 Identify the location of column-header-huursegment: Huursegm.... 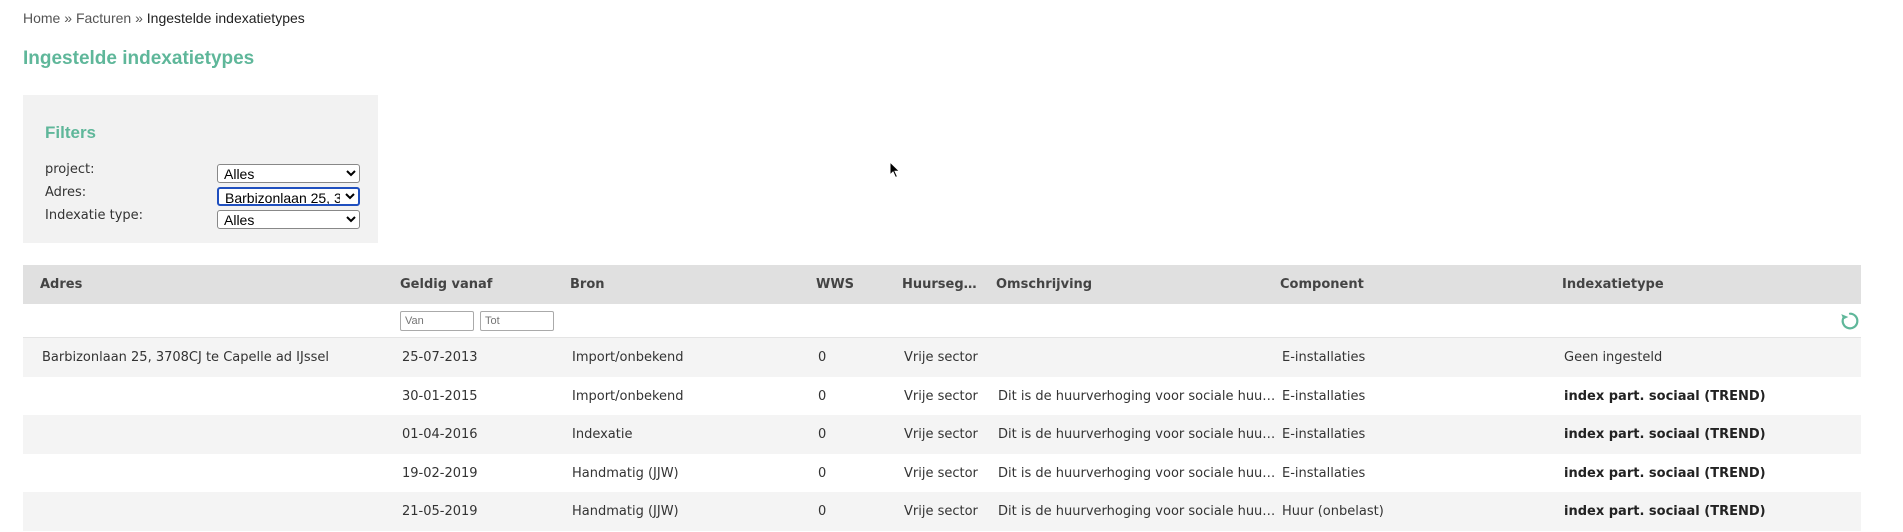
(942, 284).